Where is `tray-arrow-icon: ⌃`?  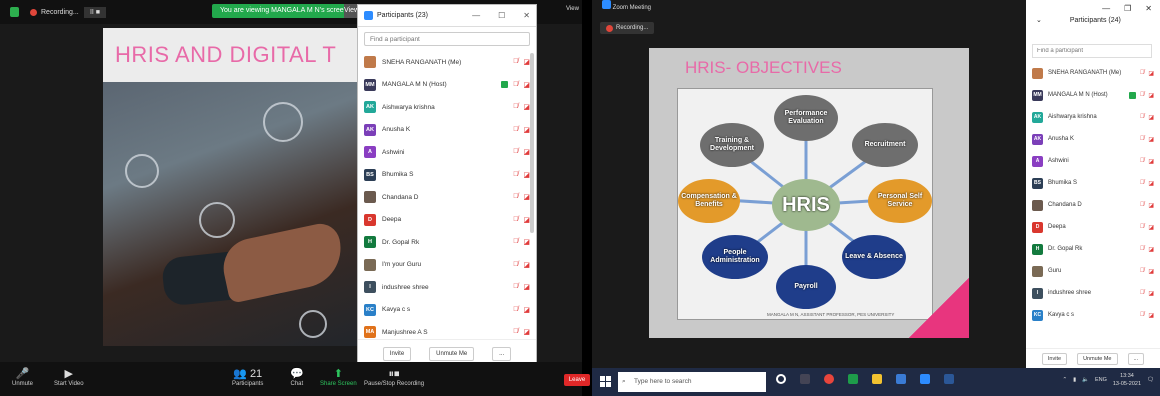
tray-arrow-icon: ⌃ is located at coordinates (1064, 380).